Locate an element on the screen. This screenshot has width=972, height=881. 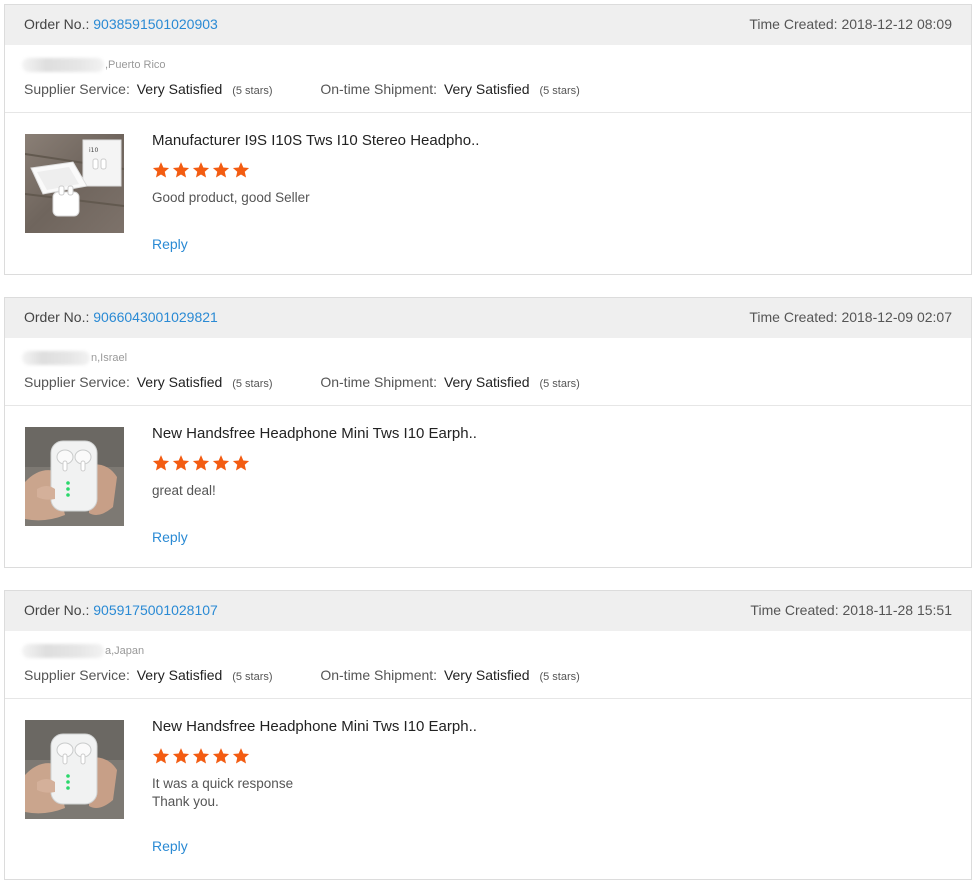
order-number-line: Order No.: 9059175001028107 is located at coordinates (121, 610).